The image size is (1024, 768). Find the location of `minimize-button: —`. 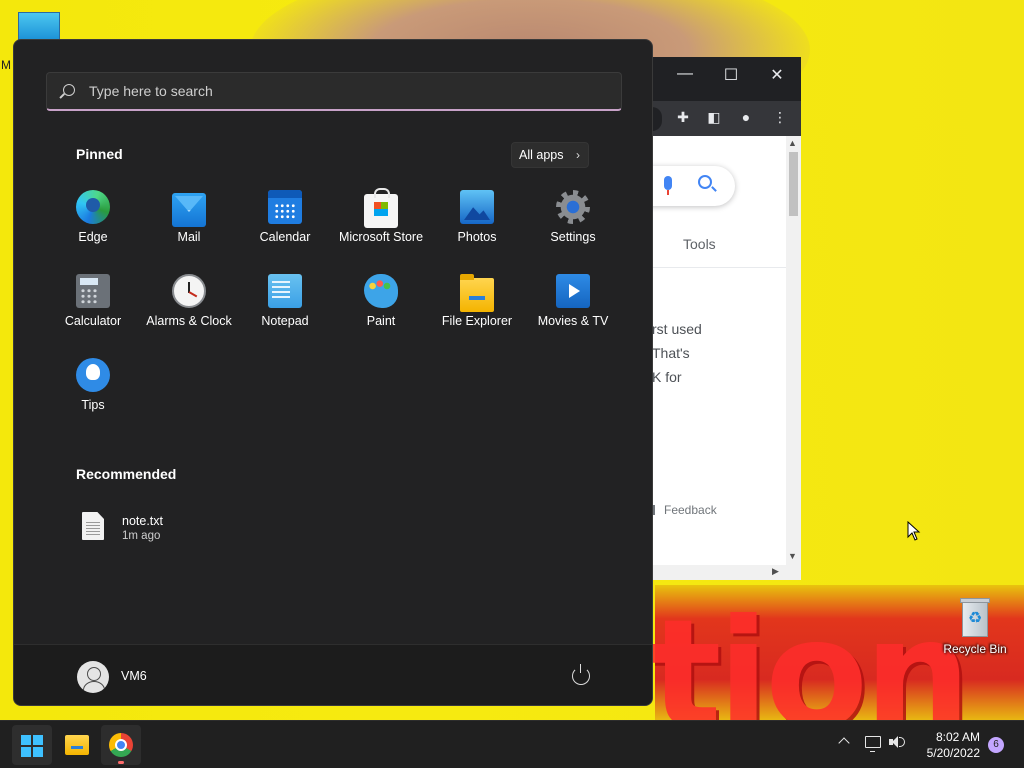

minimize-button: — is located at coordinates (685, 74).